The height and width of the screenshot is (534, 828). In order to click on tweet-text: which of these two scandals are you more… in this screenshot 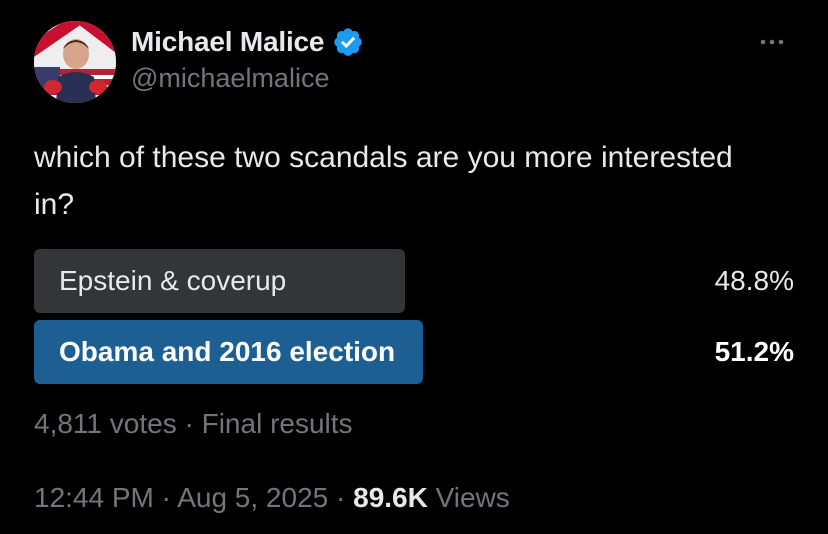, I will do `click(383, 181)`.